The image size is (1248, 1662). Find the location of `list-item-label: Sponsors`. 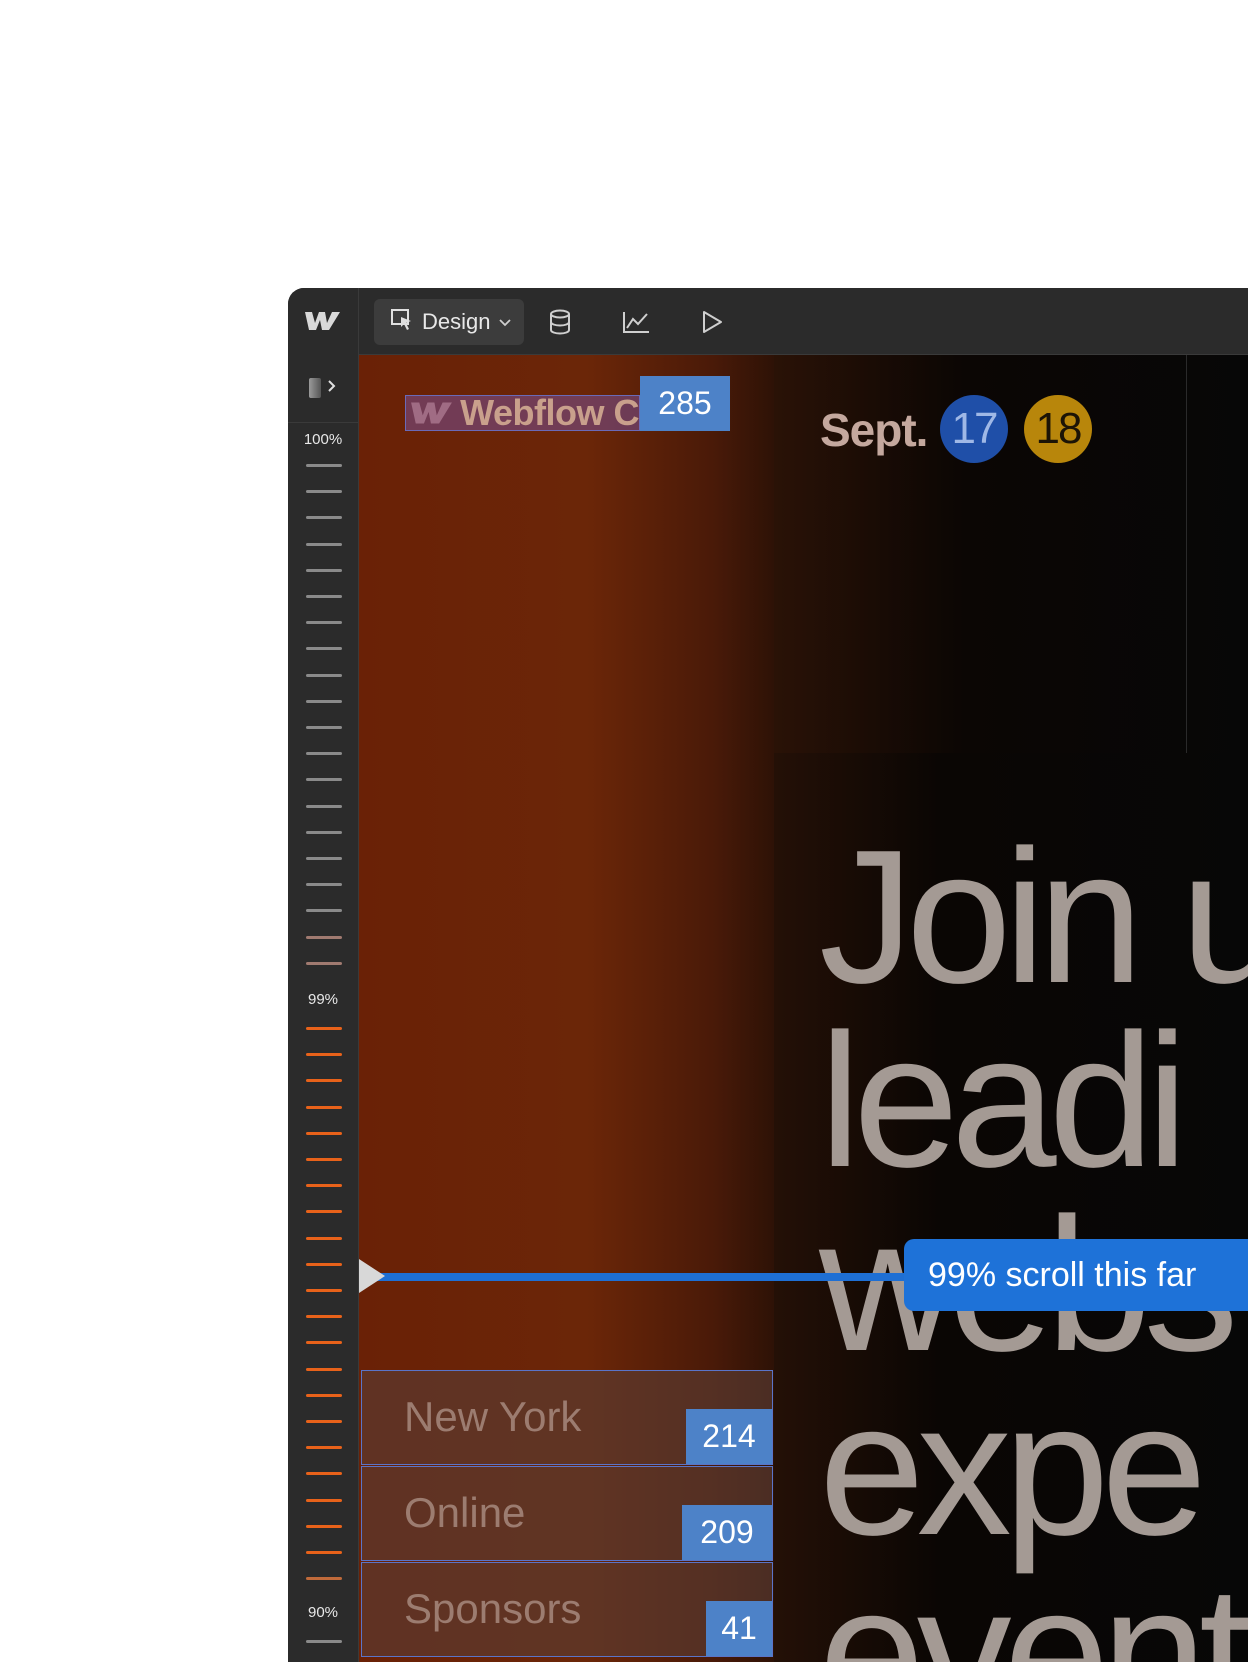

list-item-label: Sponsors is located at coordinates (493, 1608).